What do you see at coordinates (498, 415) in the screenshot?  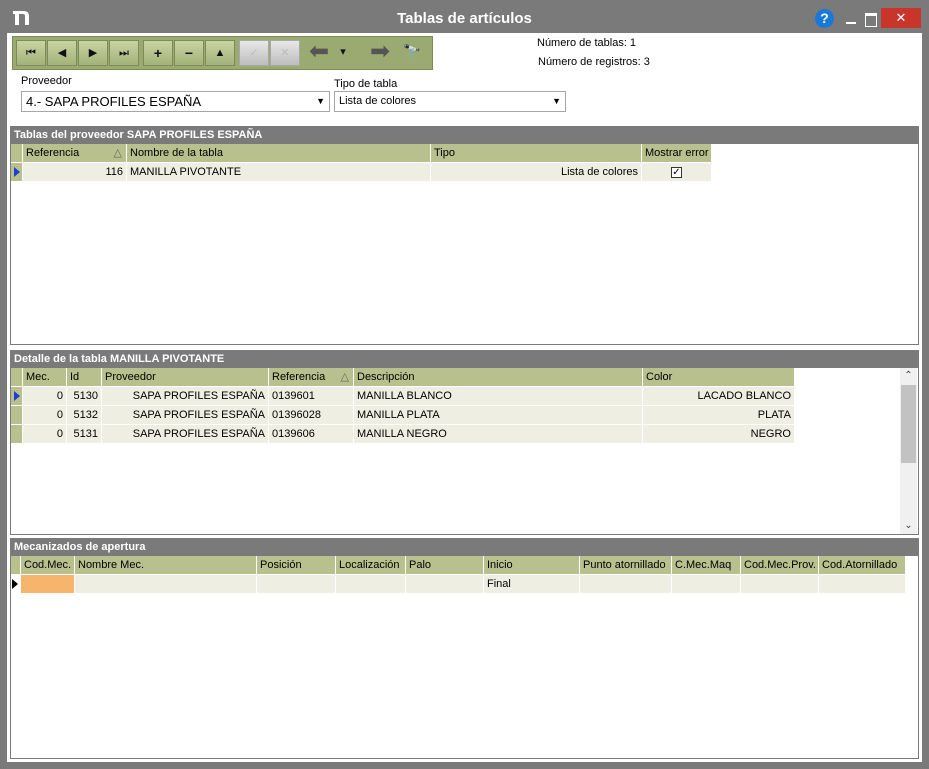 I see `cell-descripcion: MANILLA PLATA` at bounding box center [498, 415].